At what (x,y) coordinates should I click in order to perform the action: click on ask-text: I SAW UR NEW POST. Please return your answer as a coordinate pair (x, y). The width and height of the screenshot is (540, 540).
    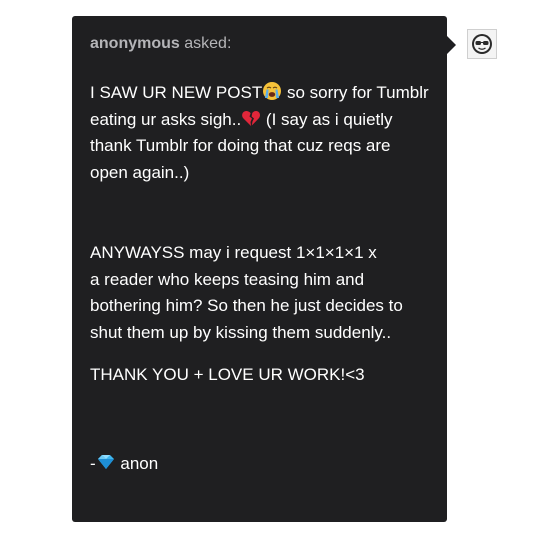
    Looking at the image, I should click on (176, 92).